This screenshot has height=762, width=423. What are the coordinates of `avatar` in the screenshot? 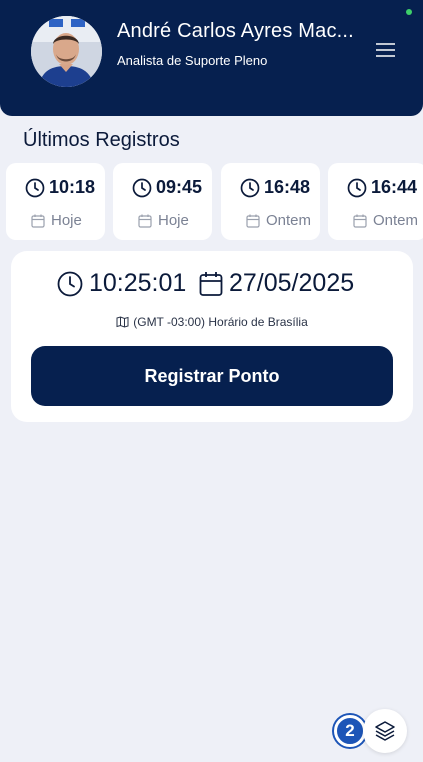 It's located at (66, 51).